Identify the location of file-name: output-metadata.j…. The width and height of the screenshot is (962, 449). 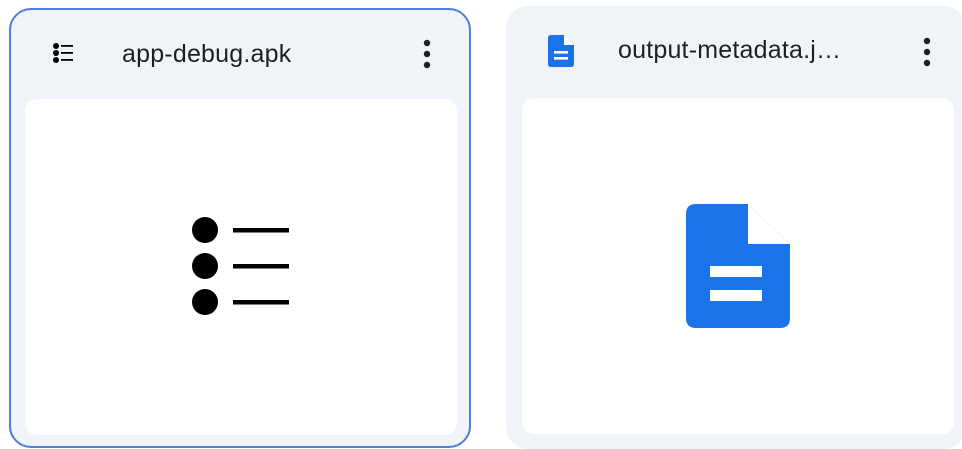
(730, 50).